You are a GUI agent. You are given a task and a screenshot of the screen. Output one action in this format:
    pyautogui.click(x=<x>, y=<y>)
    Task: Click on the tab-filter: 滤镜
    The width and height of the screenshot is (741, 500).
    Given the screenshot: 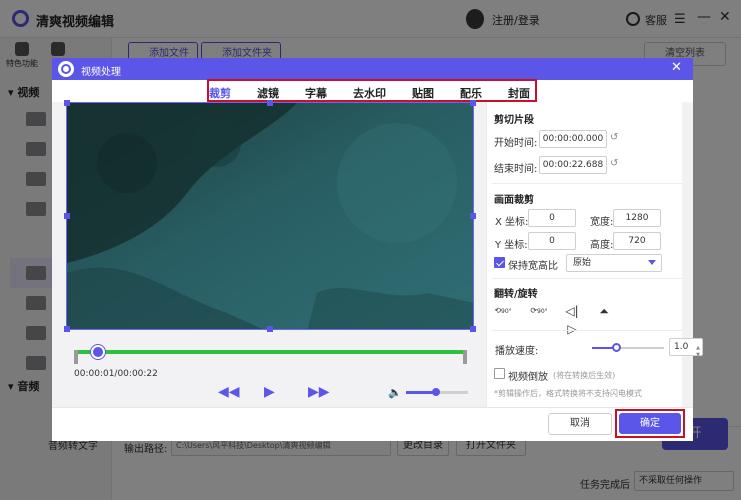 What is the action you would take?
    pyautogui.click(x=268, y=93)
    